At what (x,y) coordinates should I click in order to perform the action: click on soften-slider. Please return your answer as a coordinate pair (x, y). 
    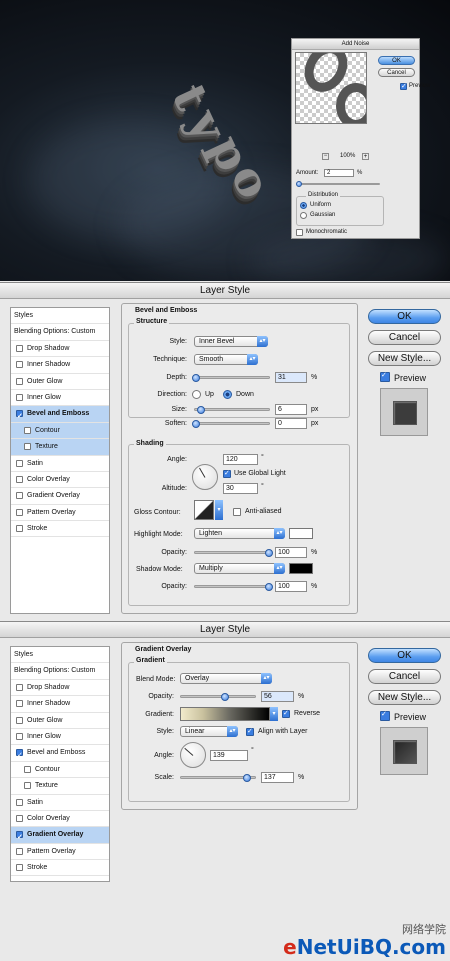
    Looking at the image, I should click on (231, 424).